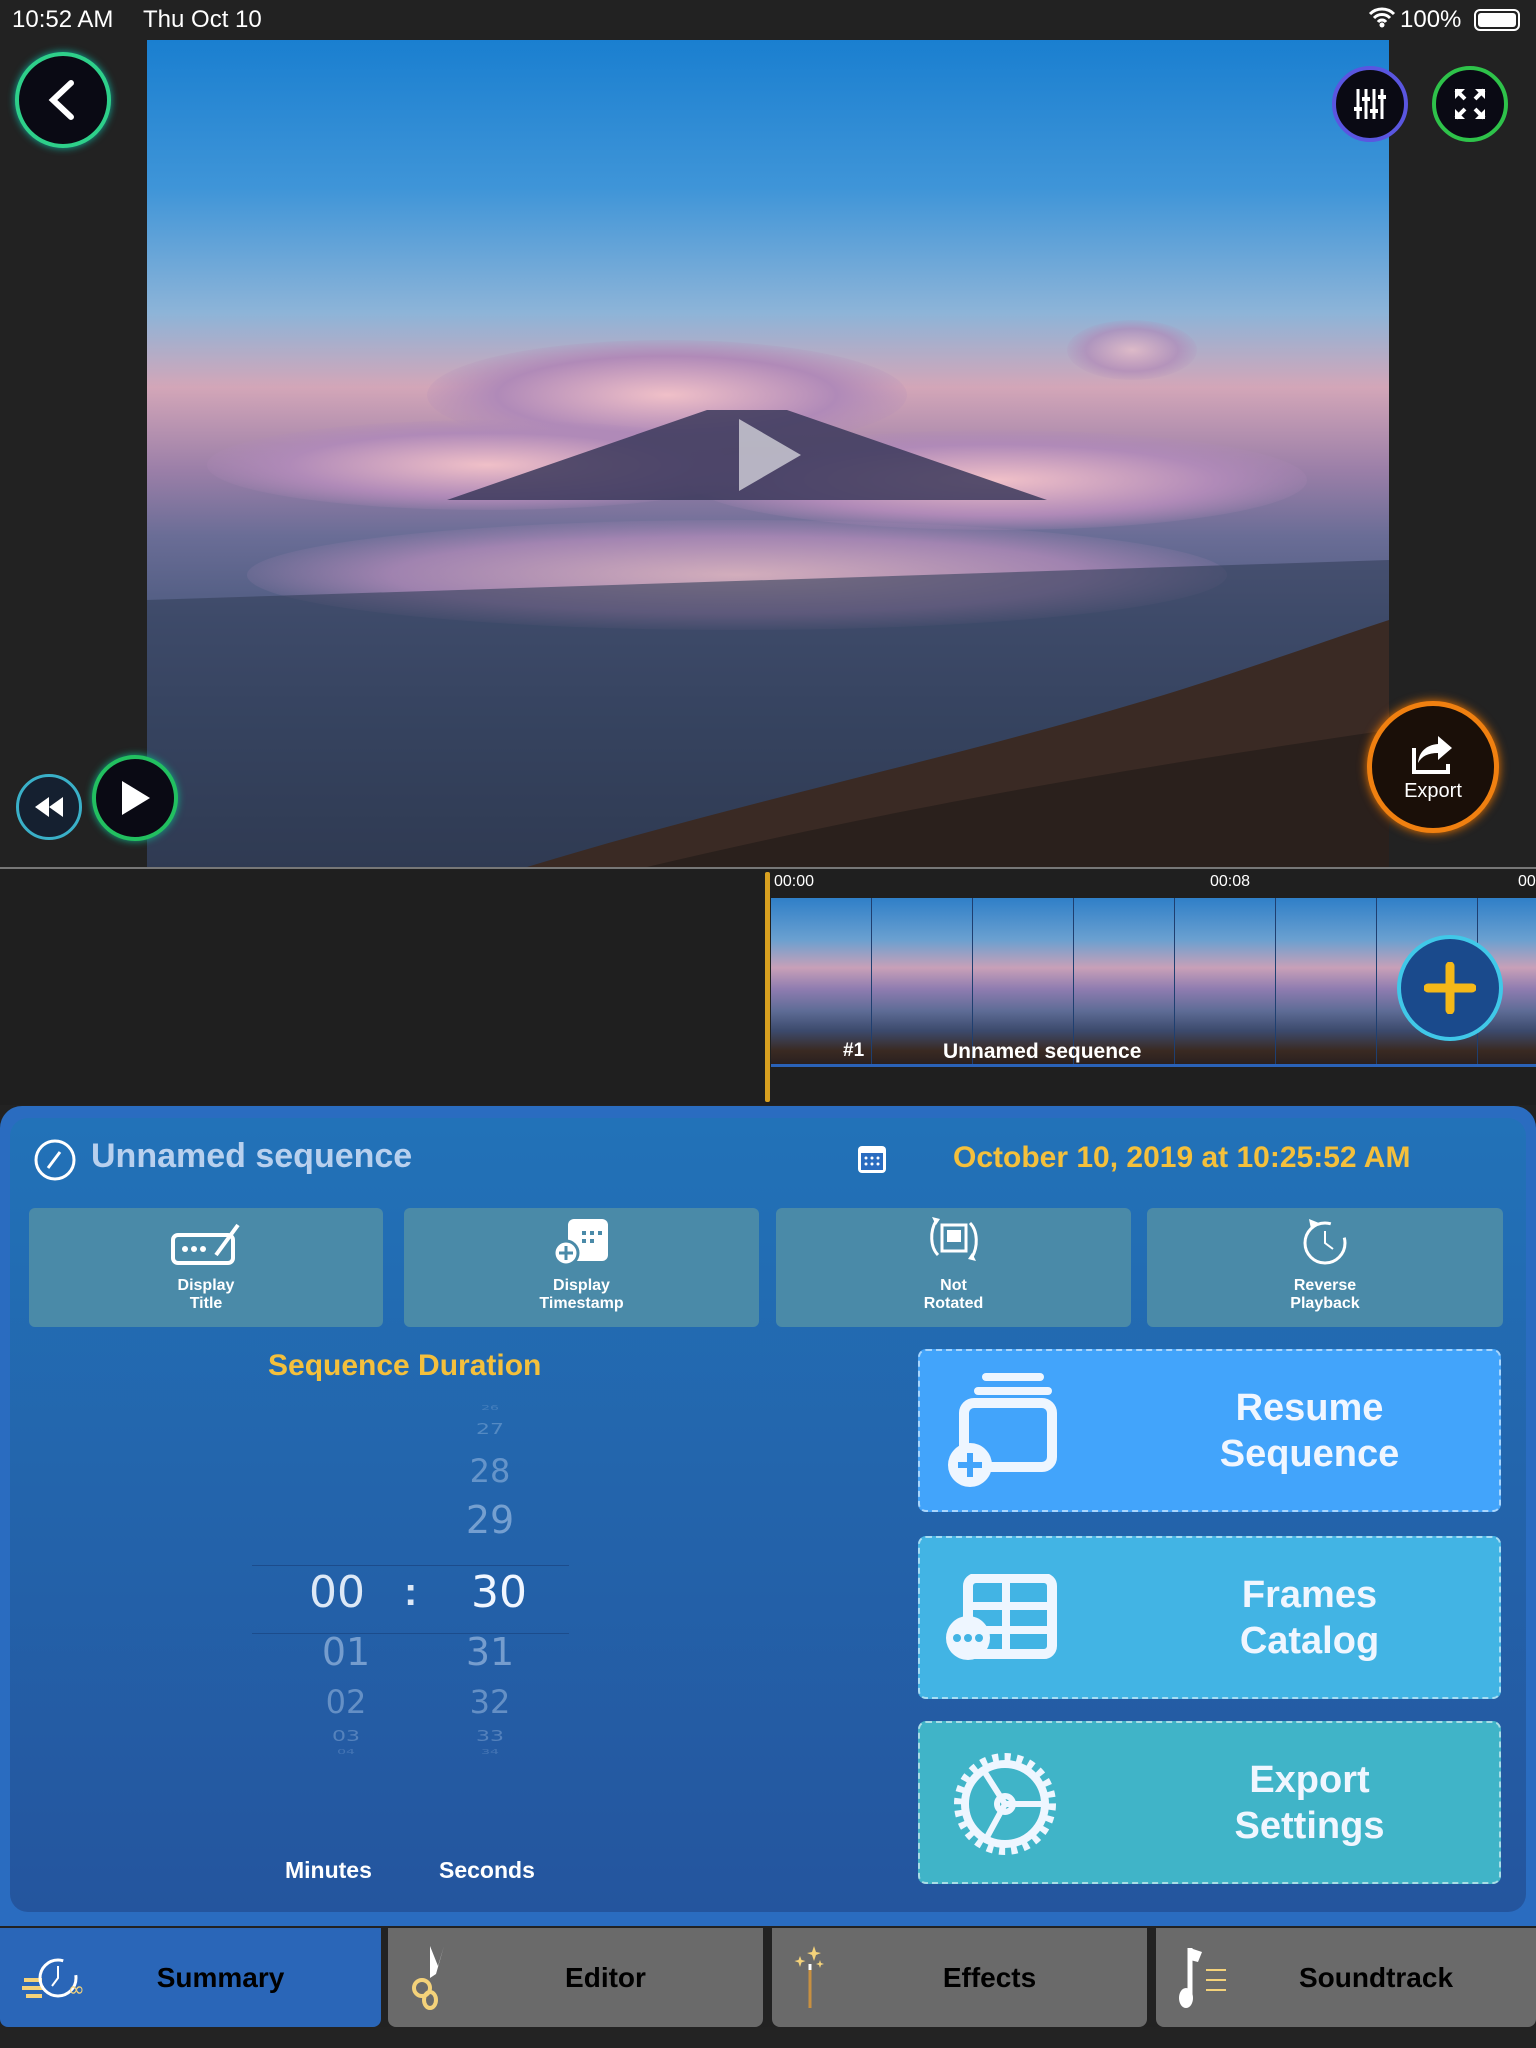  What do you see at coordinates (490, 1471) in the screenshot?
I see `seconds-option: 28` at bounding box center [490, 1471].